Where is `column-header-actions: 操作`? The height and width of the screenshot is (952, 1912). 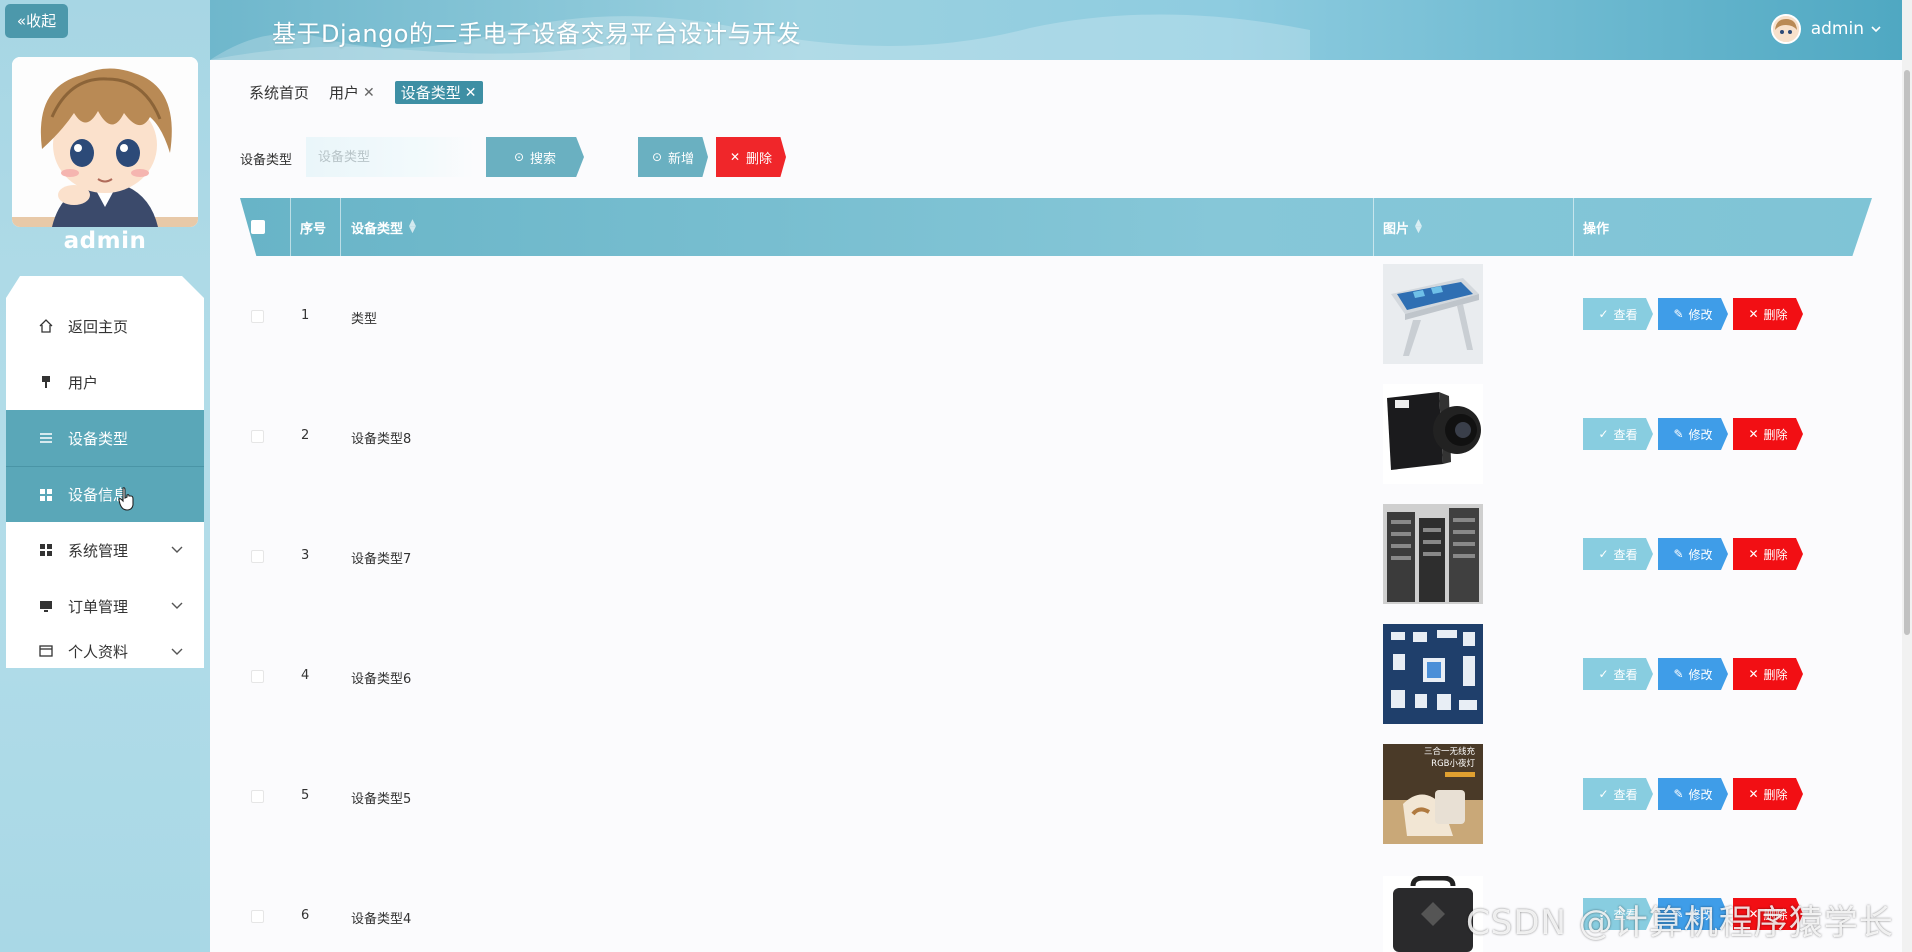
column-header-actions: 操作 is located at coordinates (1596, 229).